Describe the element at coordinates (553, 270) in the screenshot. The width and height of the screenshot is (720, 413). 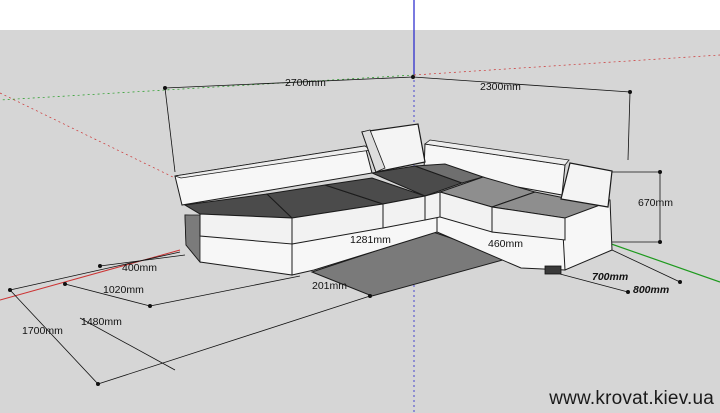
I see `foot-right` at that location.